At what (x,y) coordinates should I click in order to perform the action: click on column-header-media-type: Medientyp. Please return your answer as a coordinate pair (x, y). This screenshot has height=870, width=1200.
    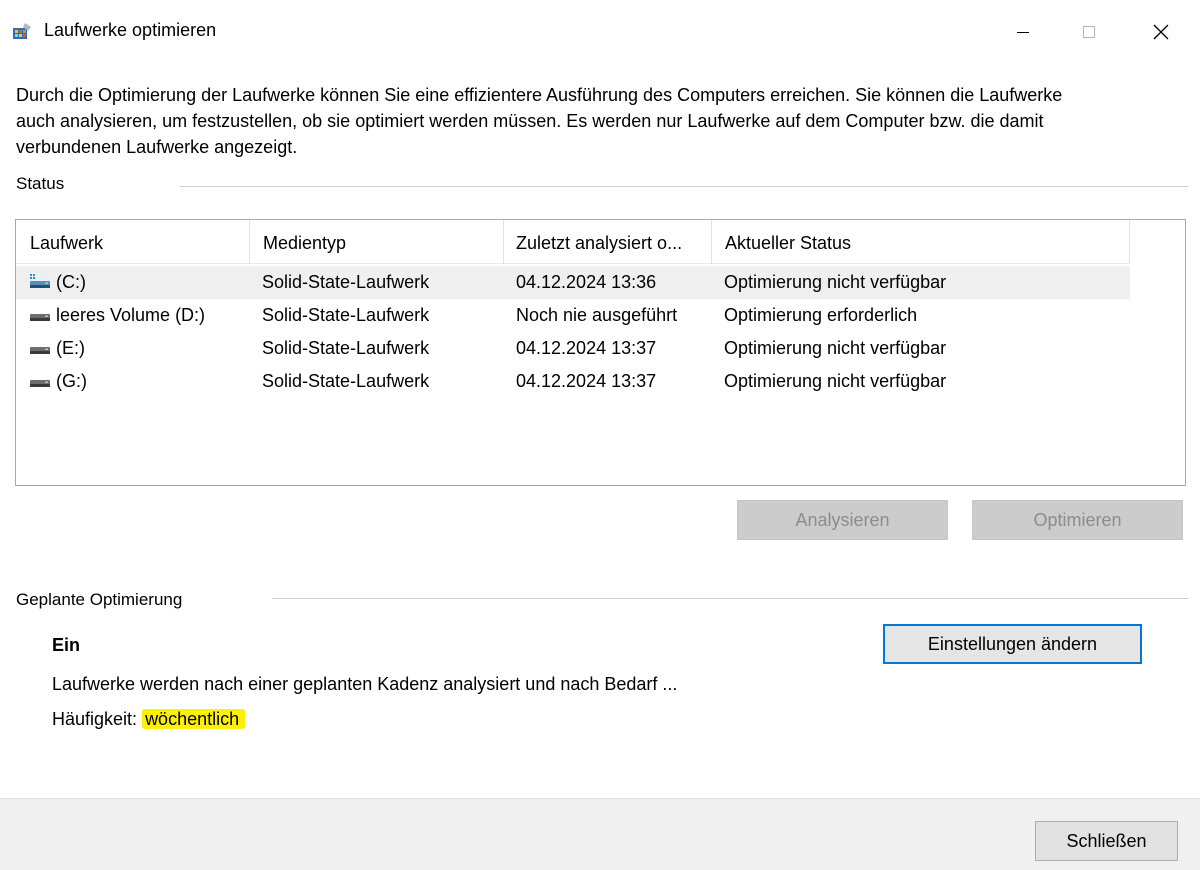
    Looking at the image, I should click on (376, 242).